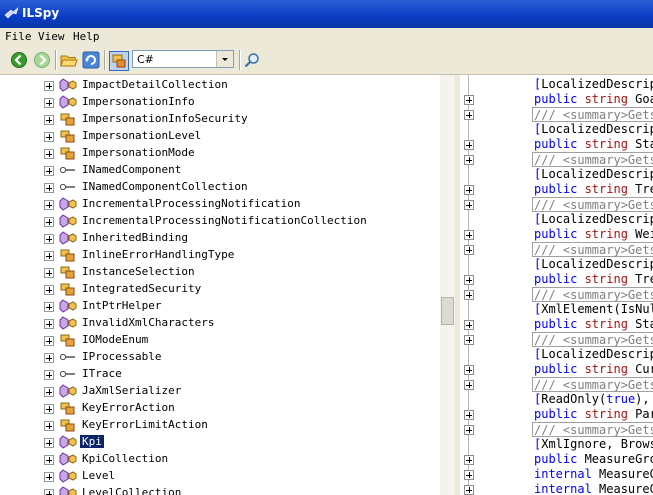 The image size is (653, 495). Describe the element at coordinates (18, 36) in the screenshot. I see `menu-file: File` at that location.